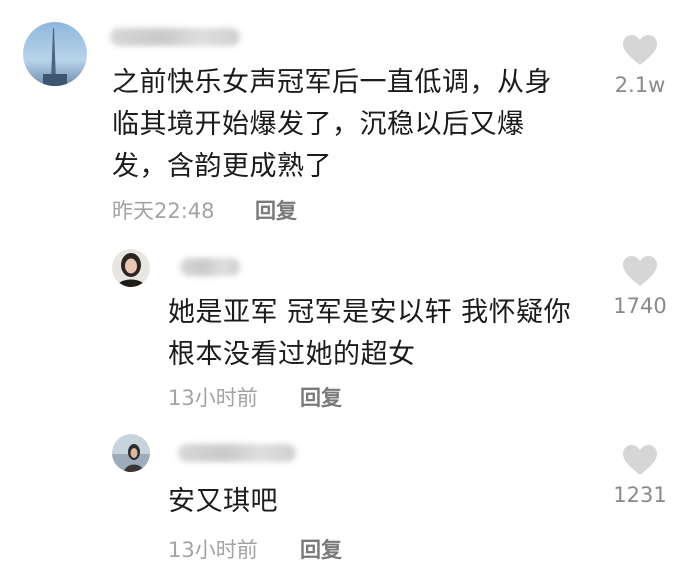 Image resolution: width=685 pixels, height=579 pixels. Describe the element at coordinates (640, 66) in the screenshot. I see `like-button: 2.1w` at that location.